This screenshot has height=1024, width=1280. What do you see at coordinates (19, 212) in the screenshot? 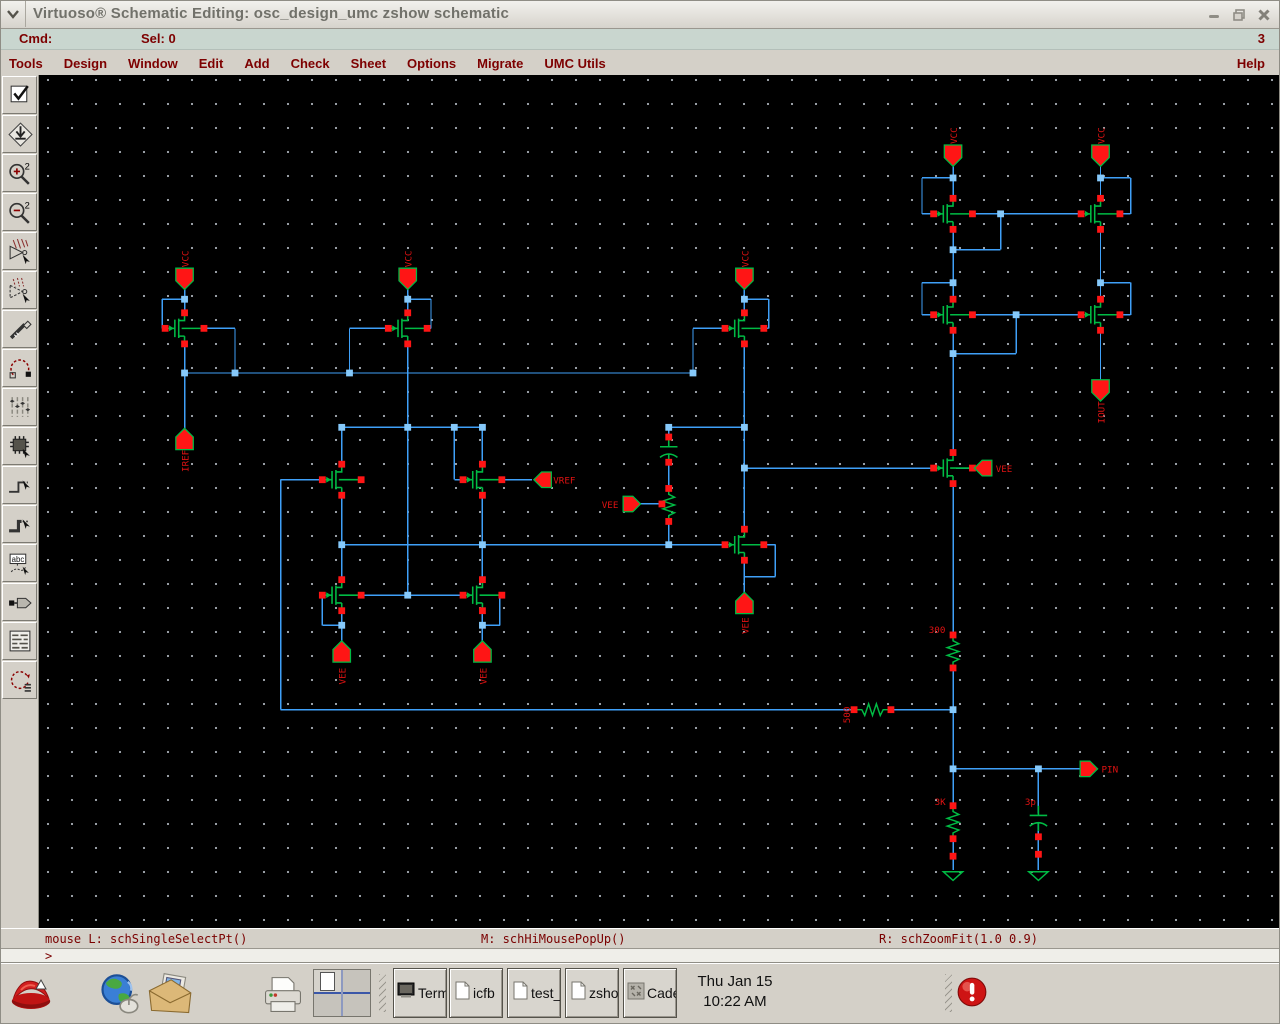
I see `zoom-out-2x-button: 2` at bounding box center [19, 212].